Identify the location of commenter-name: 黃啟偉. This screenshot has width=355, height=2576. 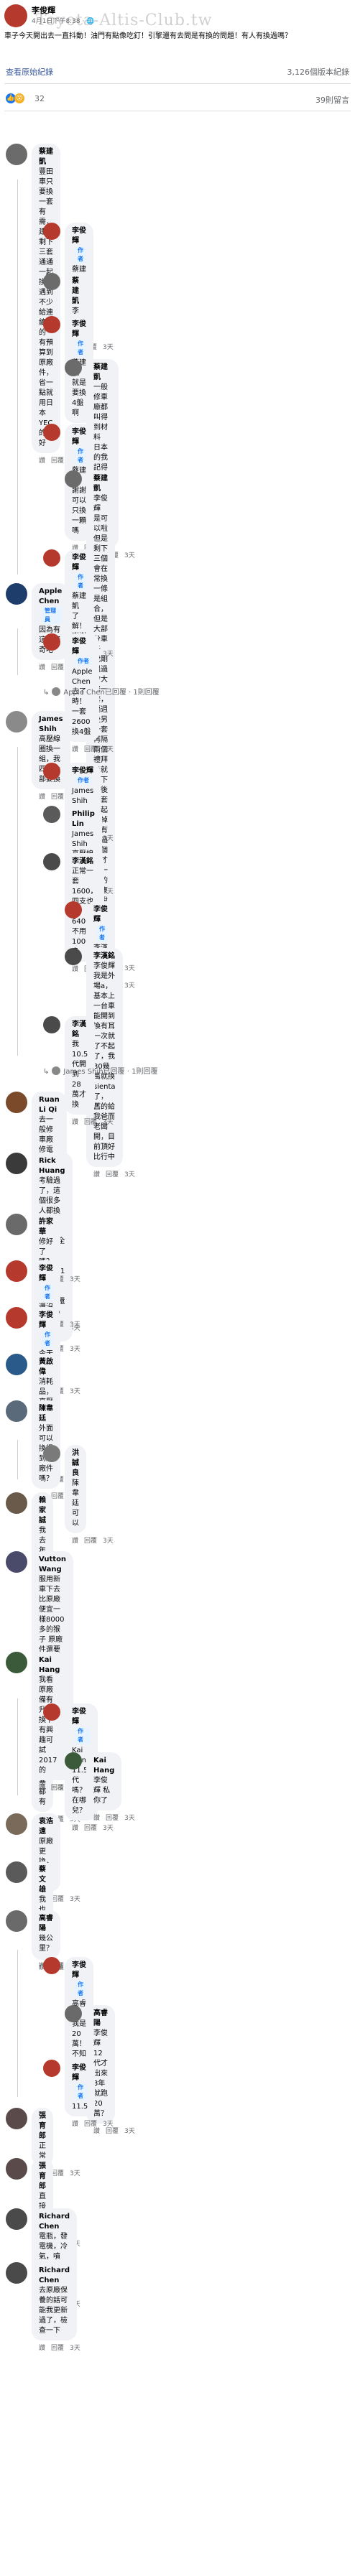
(46, 1367).